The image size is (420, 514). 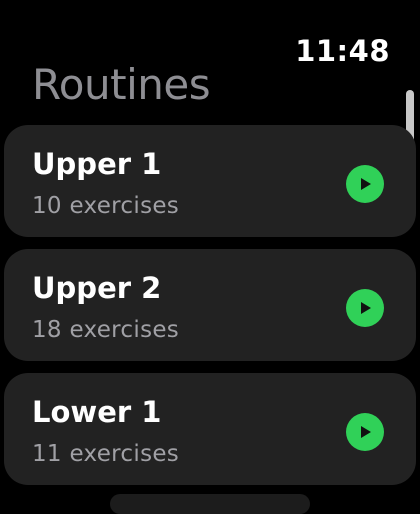 I want to click on routine-exercise-count: 11 exercises, so click(x=106, y=454).